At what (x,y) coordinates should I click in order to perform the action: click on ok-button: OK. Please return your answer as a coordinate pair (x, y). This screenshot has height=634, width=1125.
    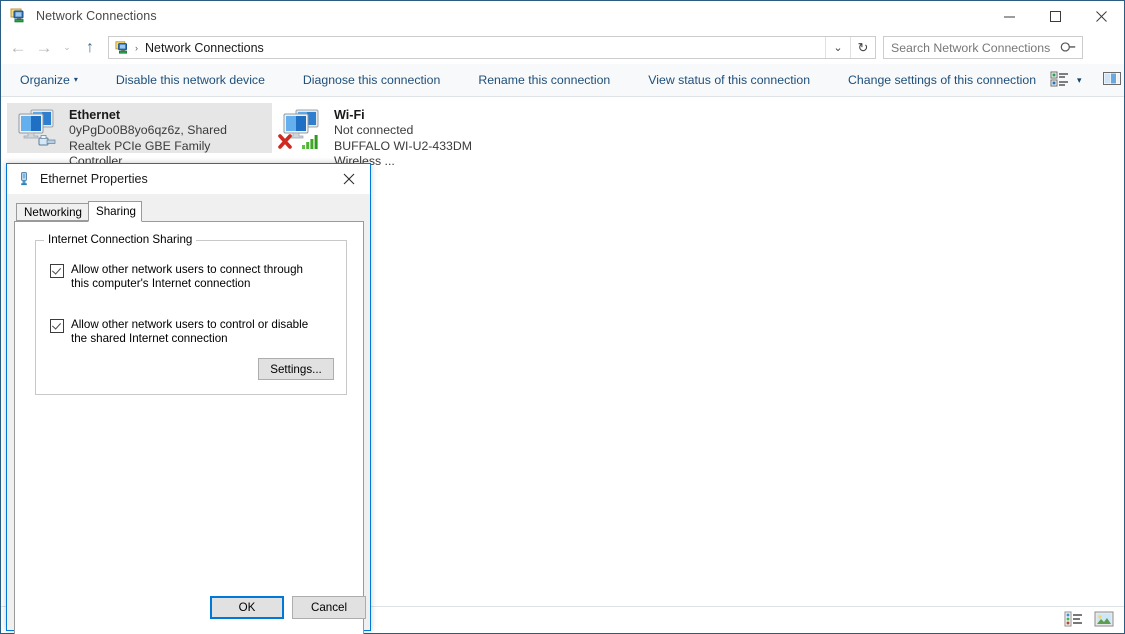
    Looking at the image, I should click on (247, 607).